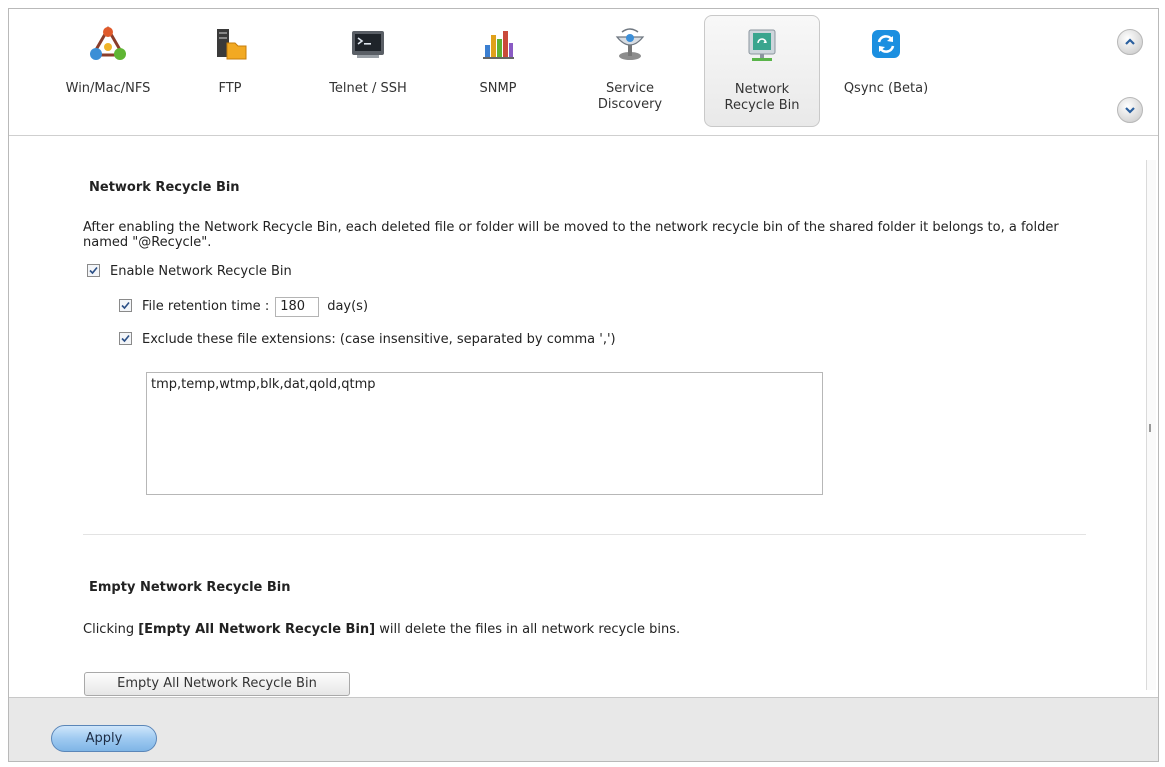 The width and height of the screenshot is (1165, 767). I want to click on empty-desc-prefix: Clicking, so click(111, 629).